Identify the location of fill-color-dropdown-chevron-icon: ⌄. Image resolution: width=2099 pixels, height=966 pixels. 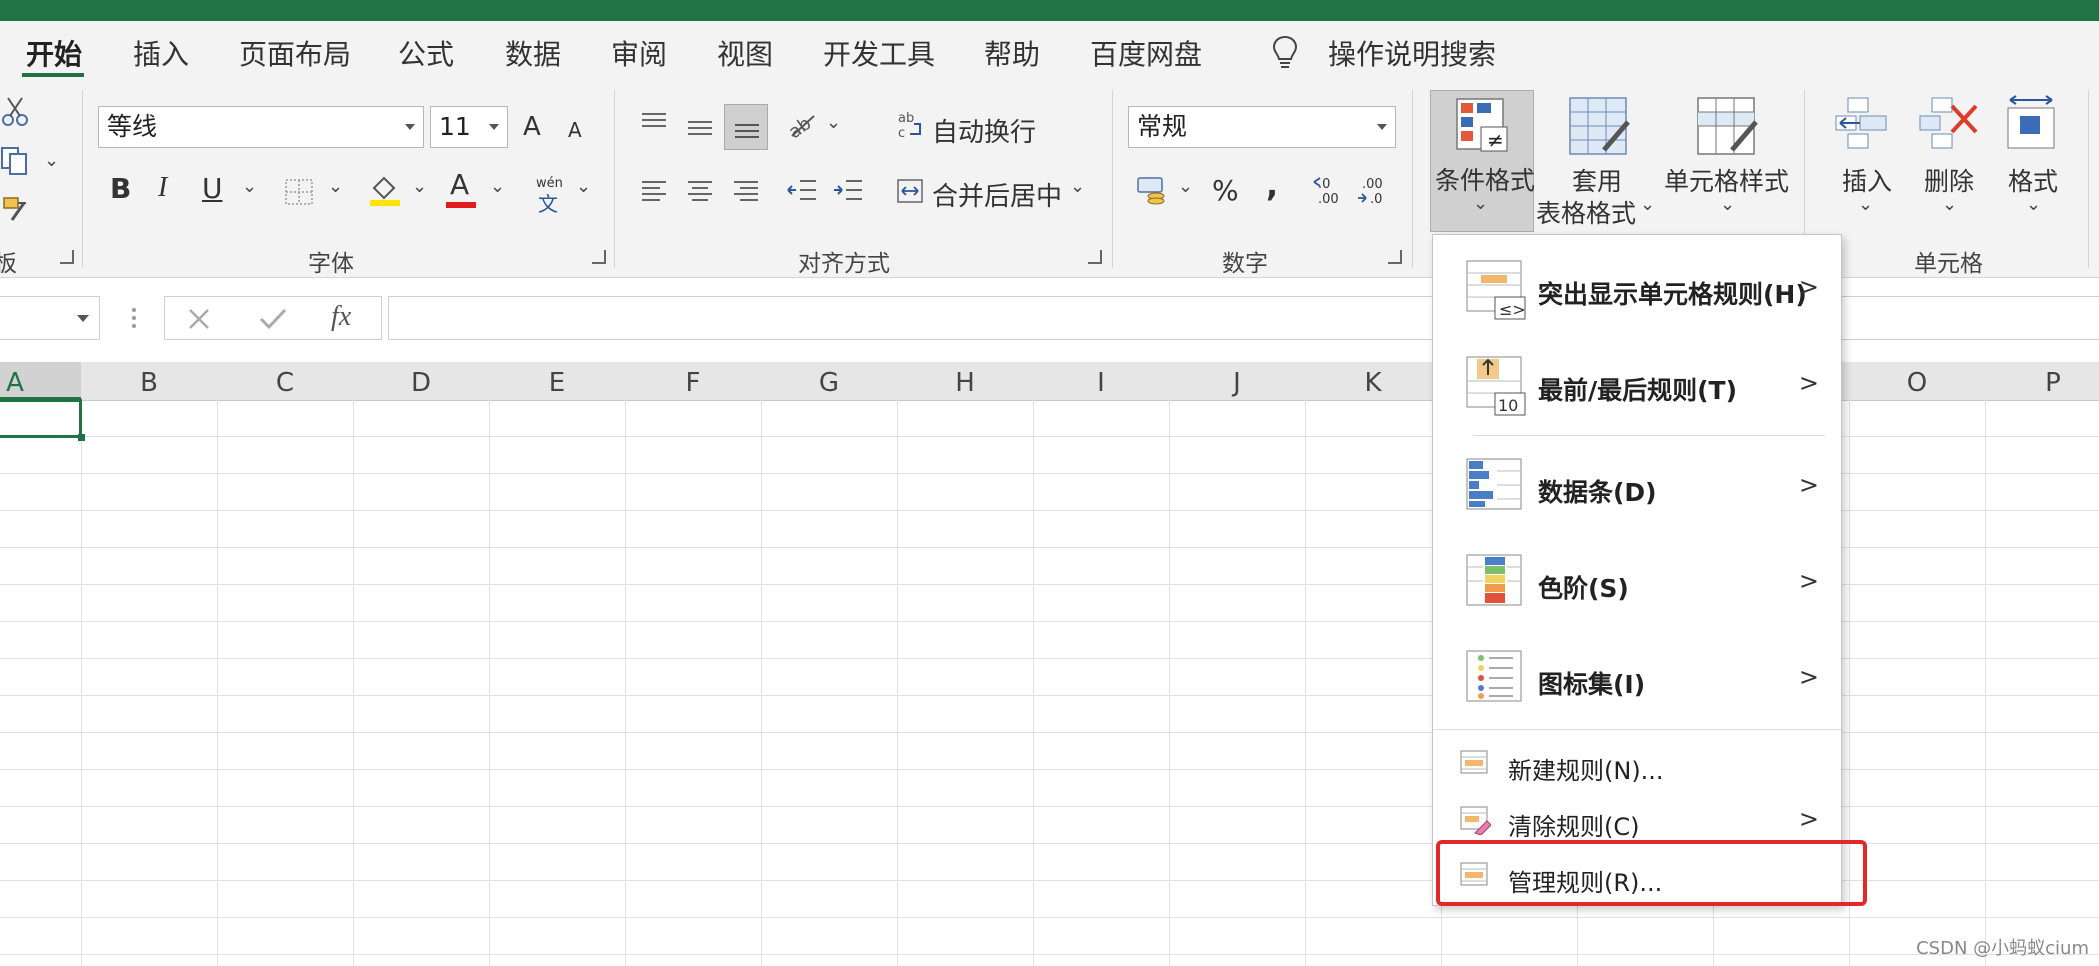
(419, 186).